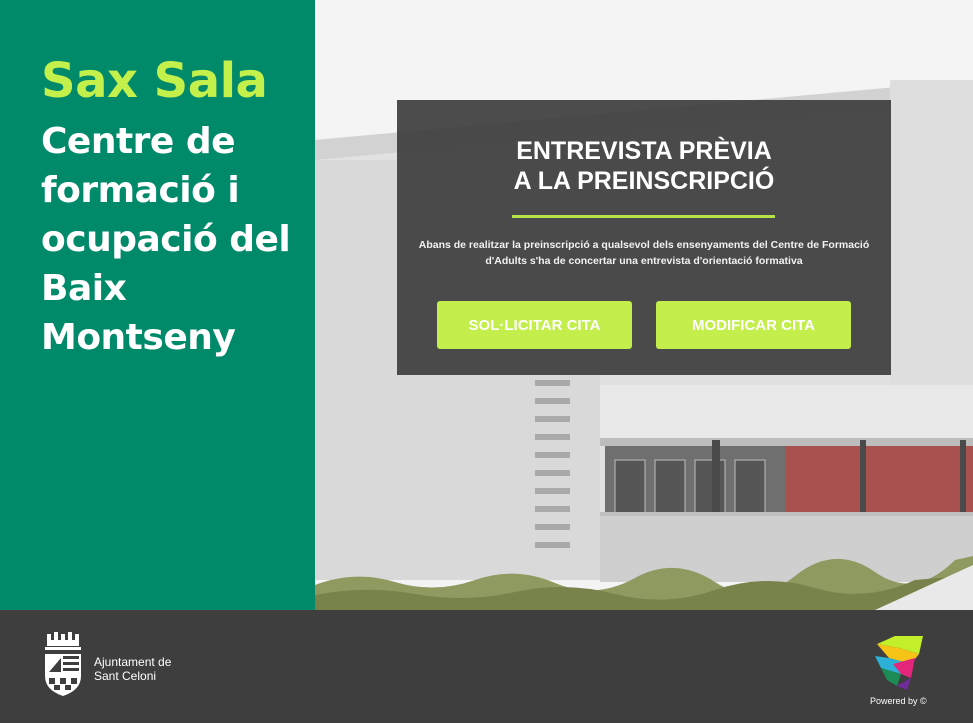 Image resolution: width=973 pixels, height=723 pixels. Describe the element at coordinates (63, 664) in the screenshot. I see `municipal-crest-icon` at that location.